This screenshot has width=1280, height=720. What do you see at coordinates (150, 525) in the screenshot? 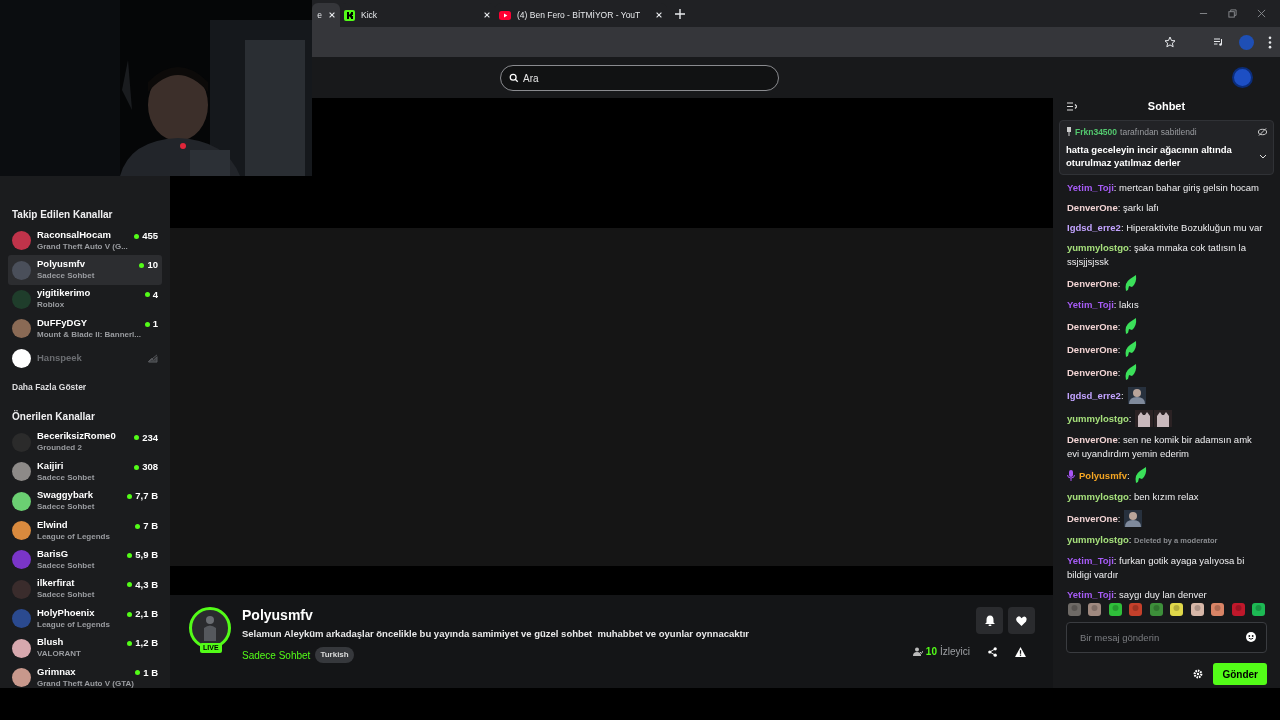
I see `viewer-count: 7 B` at bounding box center [150, 525].